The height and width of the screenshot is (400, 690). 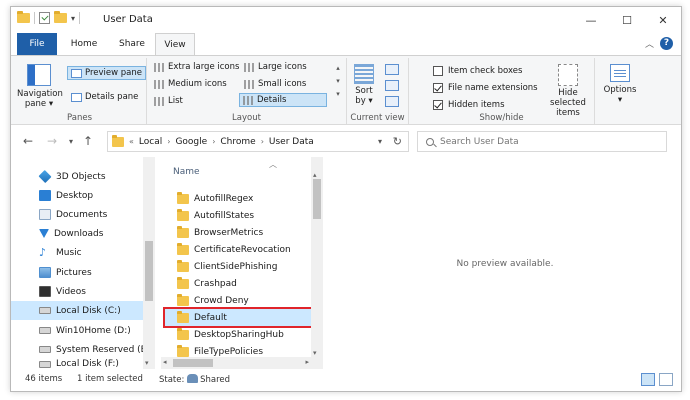 I want to click on tab-file: File, so click(x=37, y=44).